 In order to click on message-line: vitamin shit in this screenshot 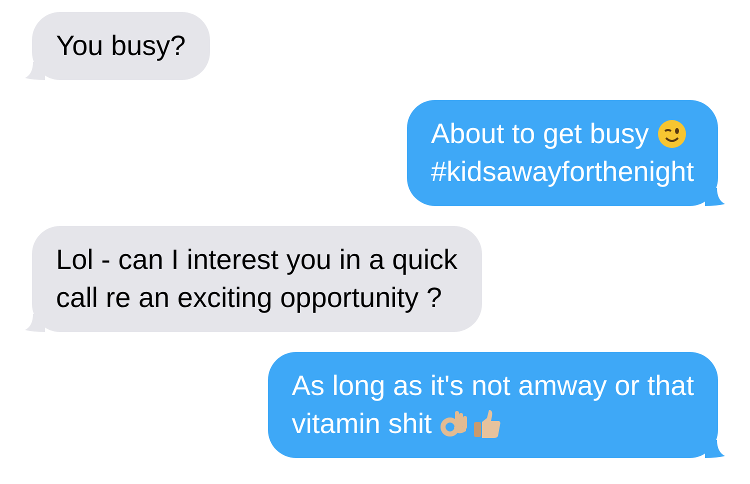, I will do `click(362, 424)`.